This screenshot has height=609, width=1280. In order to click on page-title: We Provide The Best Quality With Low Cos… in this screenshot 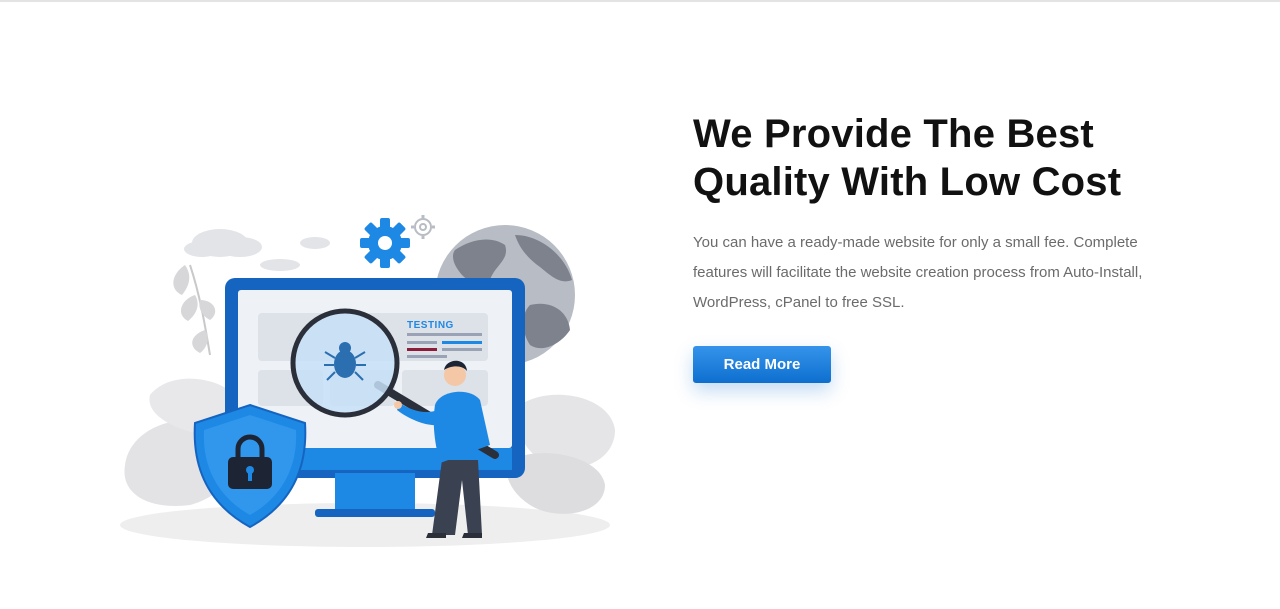, I will do `click(928, 158)`.